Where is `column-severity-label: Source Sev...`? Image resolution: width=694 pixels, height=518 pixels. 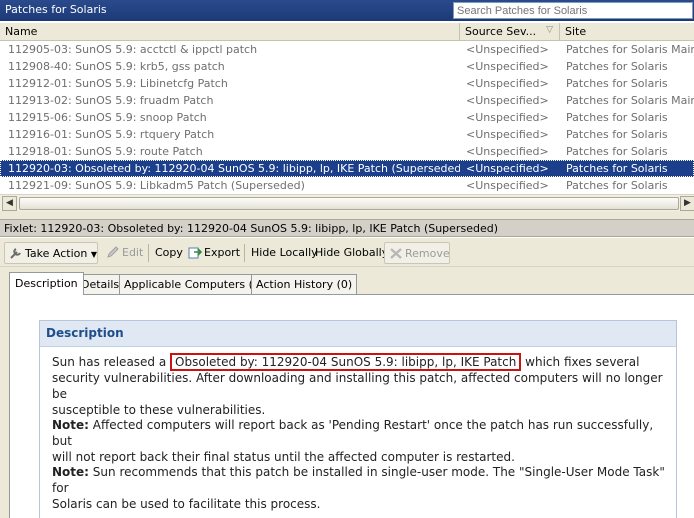
column-severity-label: Source Sev... is located at coordinates (501, 31).